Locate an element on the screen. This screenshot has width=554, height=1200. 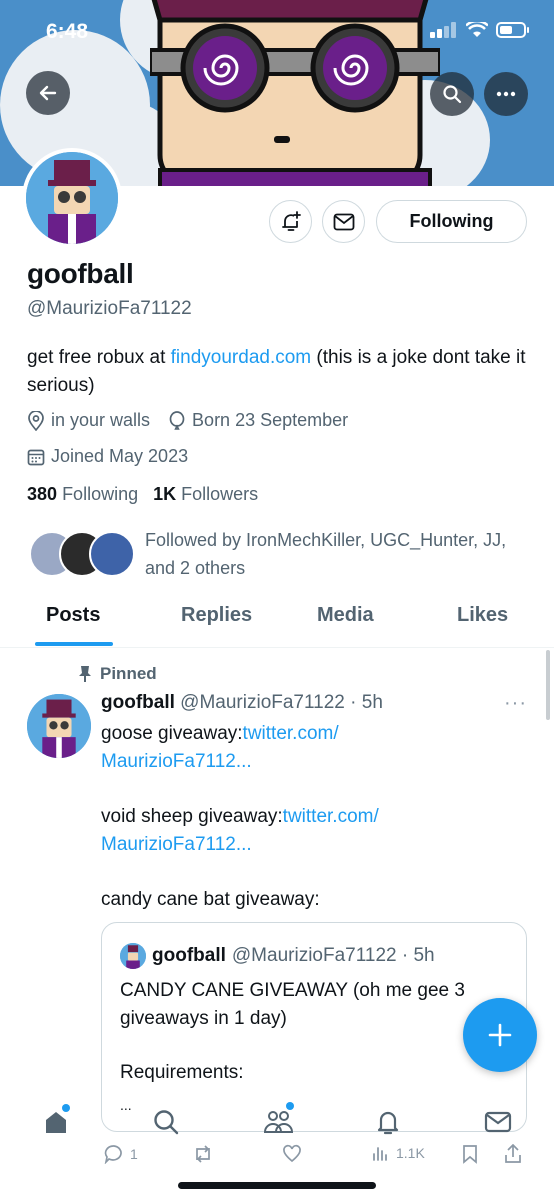
post-link-2: twitter.com/ is located at coordinates (331, 816).